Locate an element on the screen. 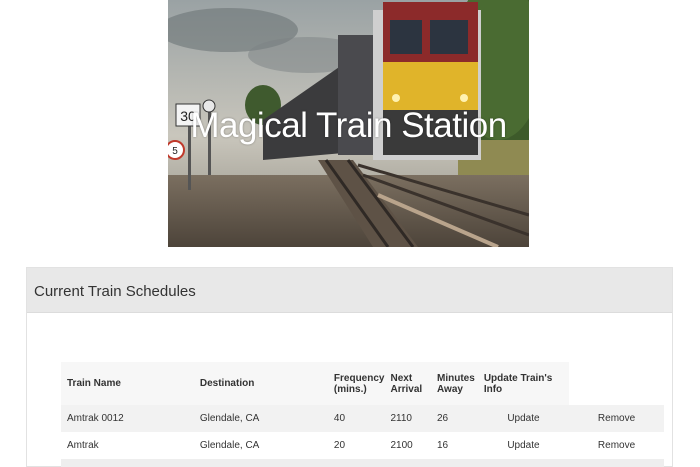  col-minutes-line2: Away is located at coordinates (450, 389).